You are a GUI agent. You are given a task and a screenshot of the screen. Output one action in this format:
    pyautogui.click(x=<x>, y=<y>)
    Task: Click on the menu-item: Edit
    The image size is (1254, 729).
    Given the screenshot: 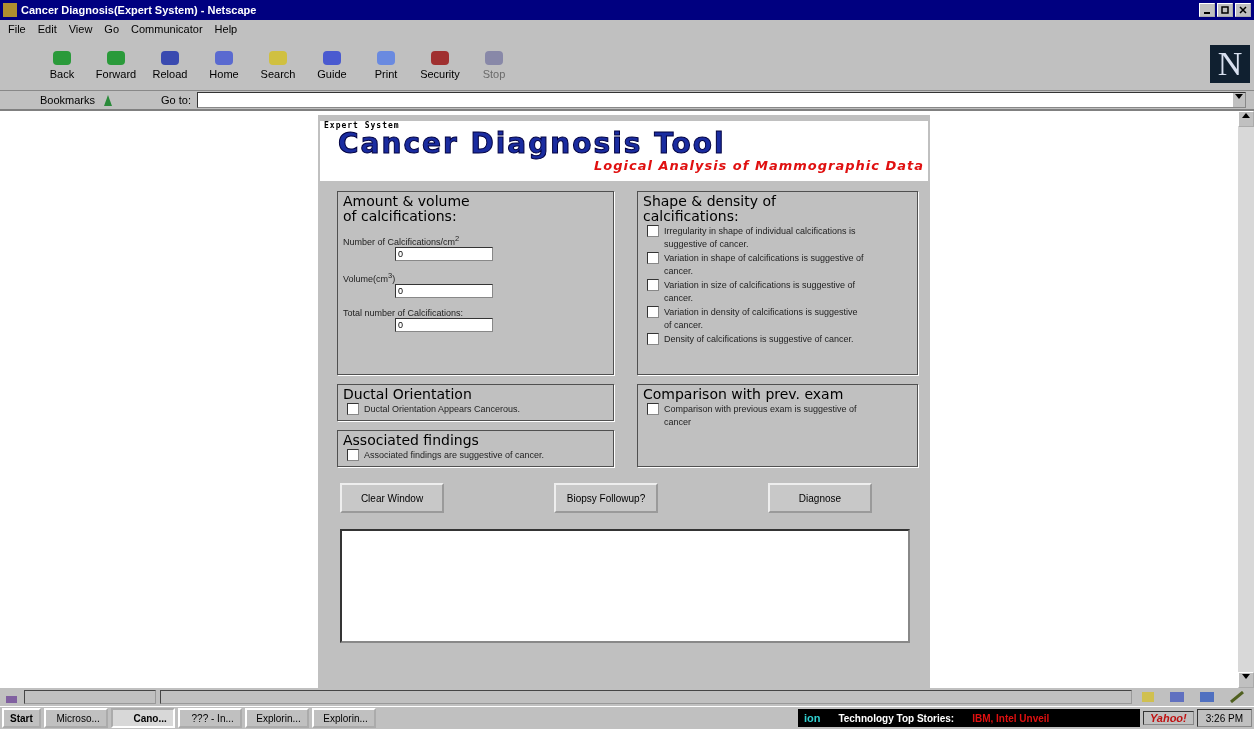 What is the action you would take?
    pyautogui.click(x=47, y=29)
    